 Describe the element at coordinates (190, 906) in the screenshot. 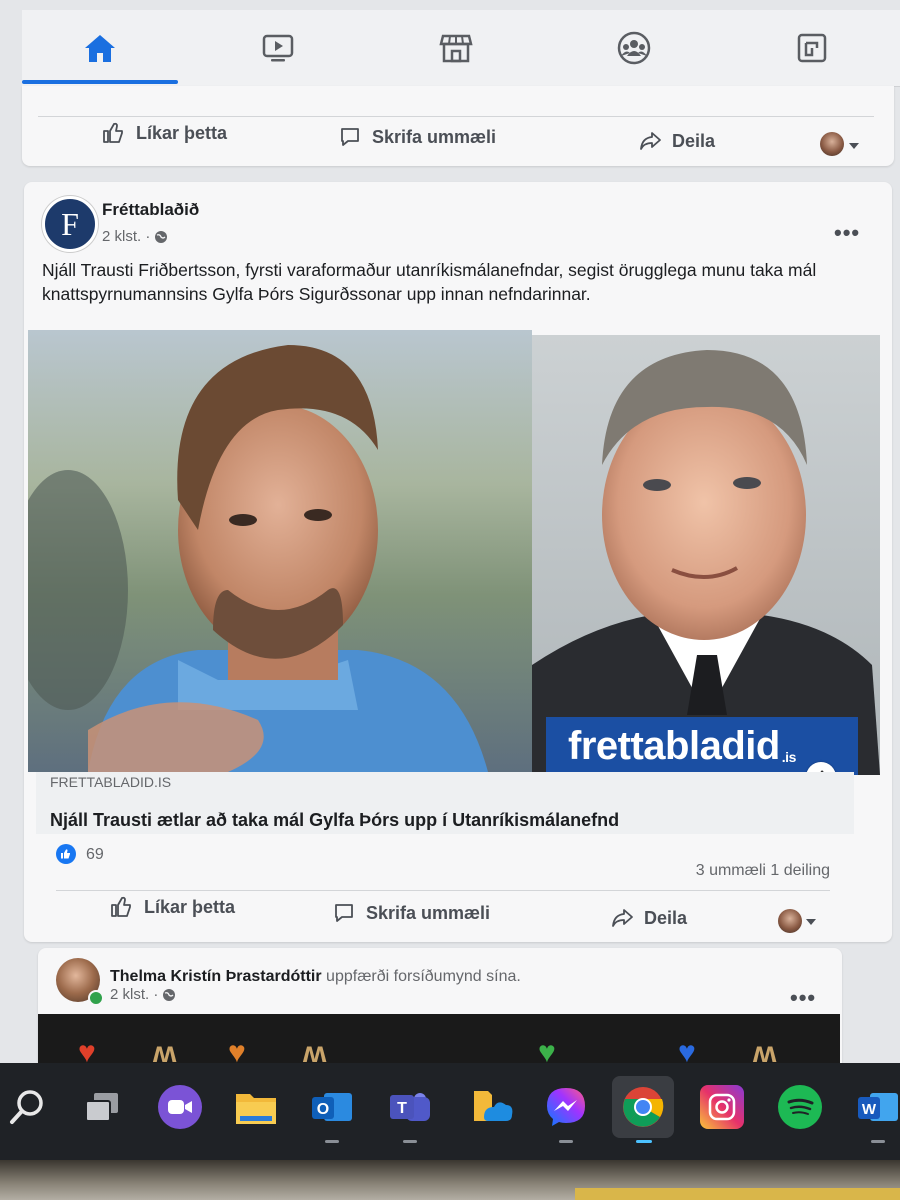

I see `like-label: Líkar þetta` at that location.